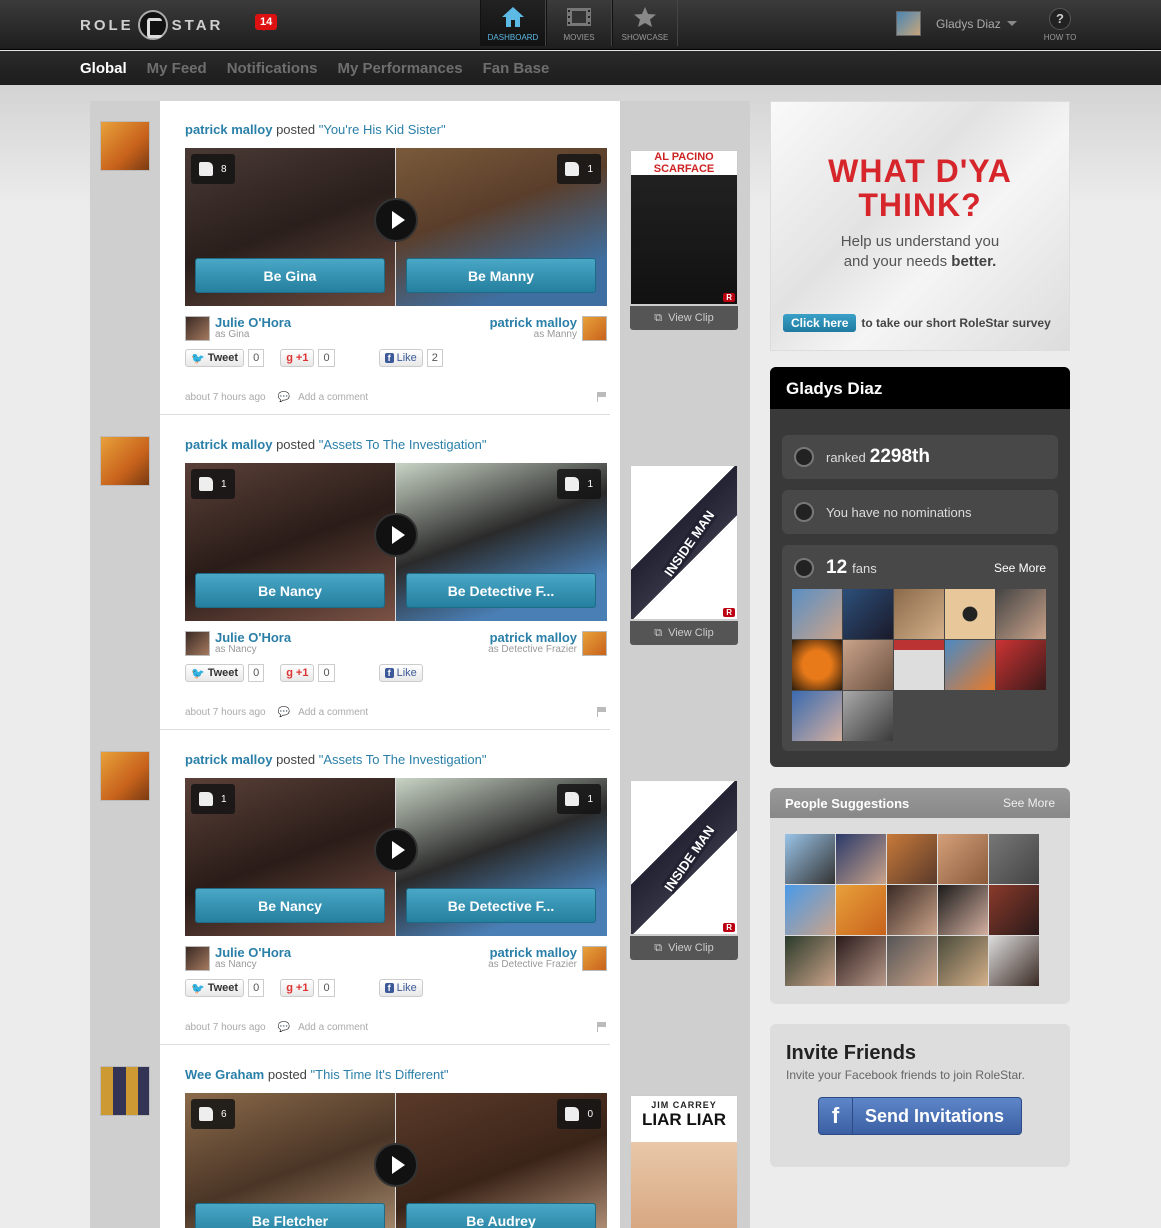 The height and width of the screenshot is (1228, 1161). I want to click on how-to-button: ? HOW TO, so click(1060, 25).